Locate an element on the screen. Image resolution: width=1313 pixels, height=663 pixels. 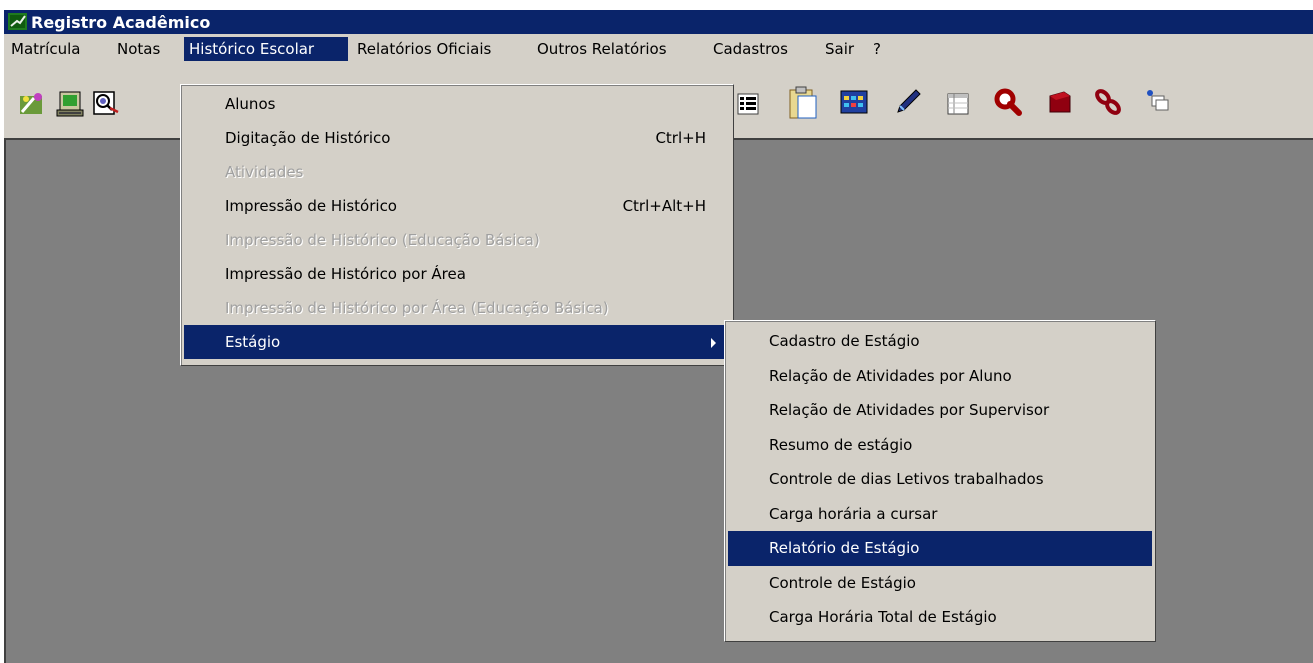
menu-matricula: Matrícula is located at coordinates (45, 49).